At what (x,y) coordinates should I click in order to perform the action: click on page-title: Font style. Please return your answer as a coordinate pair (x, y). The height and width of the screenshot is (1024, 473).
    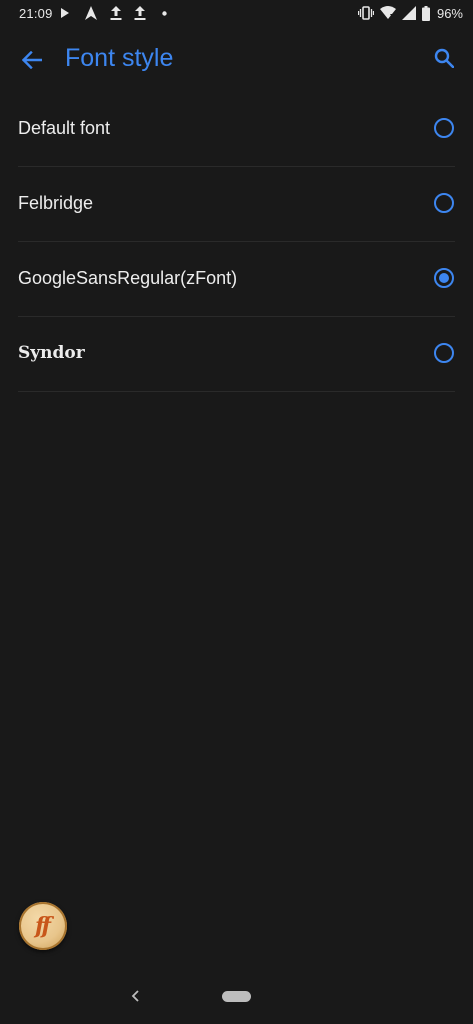
    Looking at the image, I should click on (119, 58).